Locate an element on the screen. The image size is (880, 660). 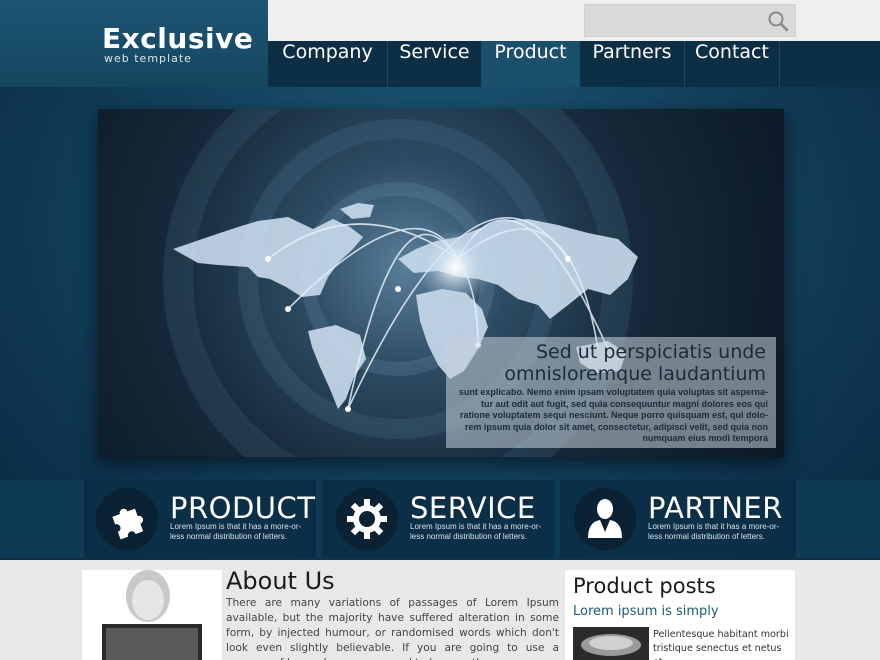
feature-title: PARTNER is located at coordinates (715, 508).